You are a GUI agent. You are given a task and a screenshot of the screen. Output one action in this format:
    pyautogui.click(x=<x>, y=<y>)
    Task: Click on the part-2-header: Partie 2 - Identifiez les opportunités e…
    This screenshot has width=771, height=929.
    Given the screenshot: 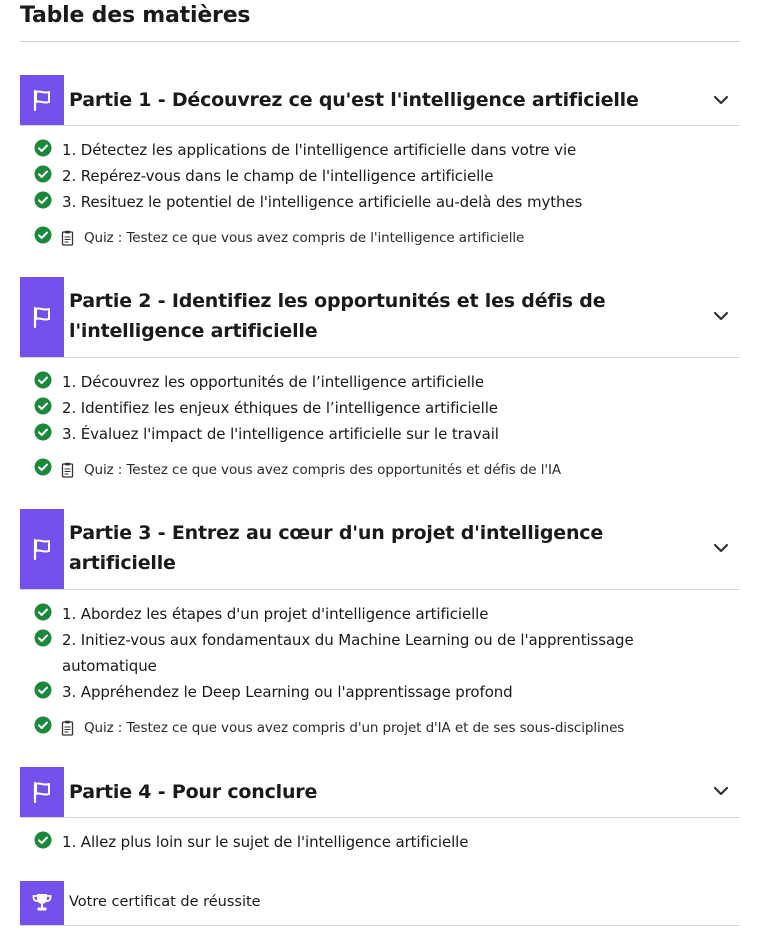 What is the action you would take?
    pyautogui.click(x=380, y=317)
    